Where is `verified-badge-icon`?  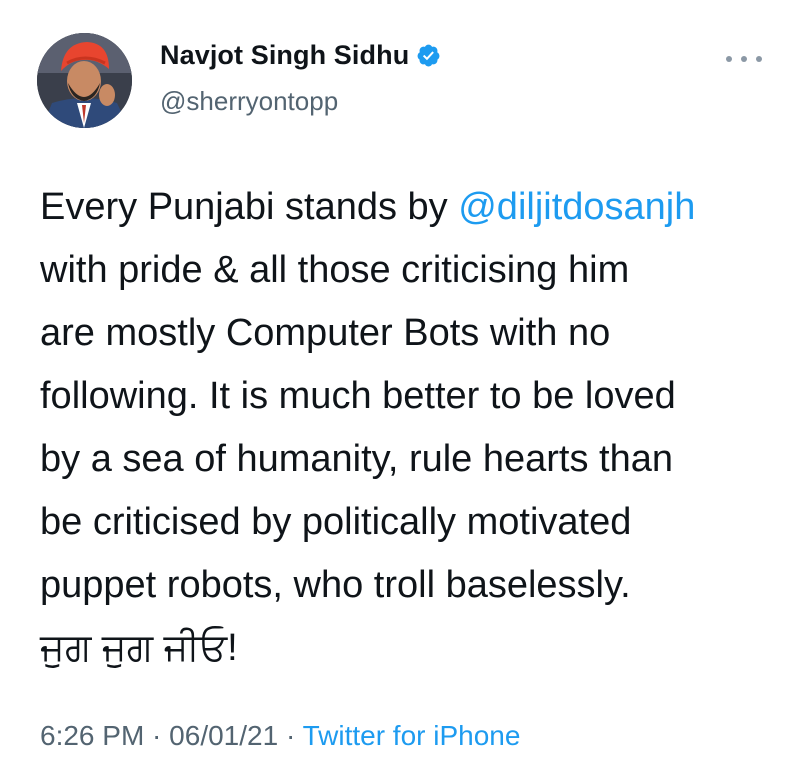
verified-badge-icon is located at coordinates (428, 55).